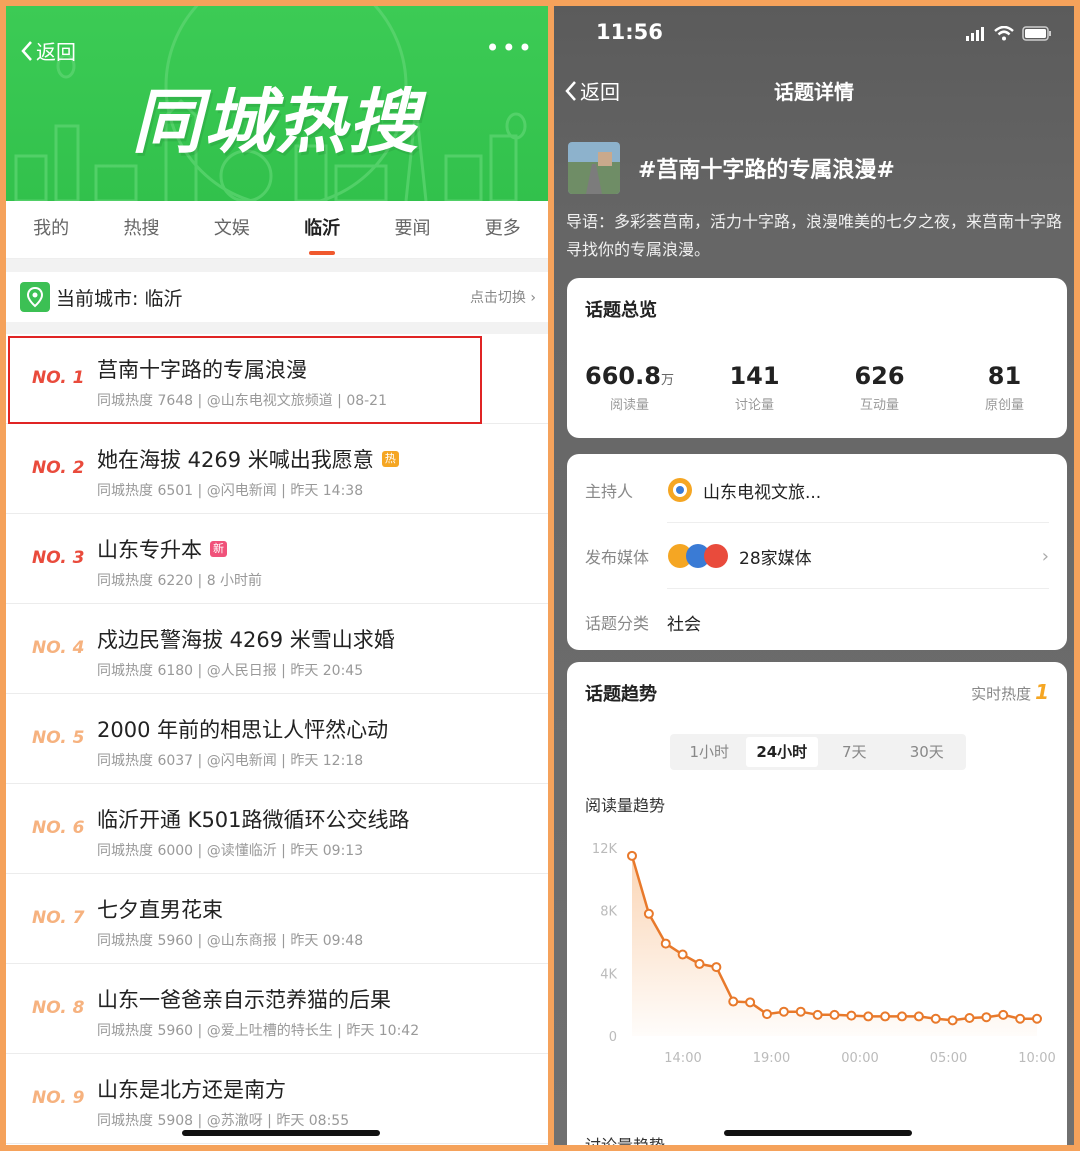 This screenshot has height=1151, width=1080. What do you see at coordinates (510, 48) in the screenshot?
I see `more-options-icon: •••` at bounding box center [510, 48].